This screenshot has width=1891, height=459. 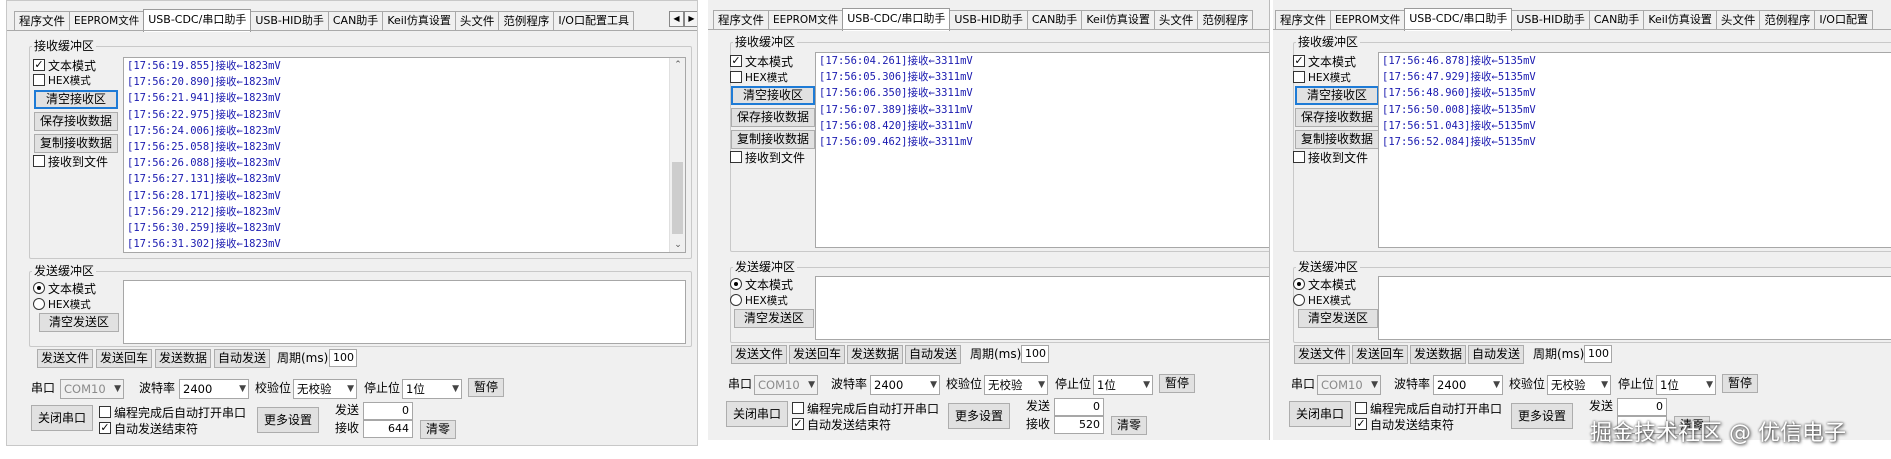 What do you see at coordinates (593, 21) in the screenshot?
I see `tab-io-config: I/O口配置工具` at bounding box center [593, 21].